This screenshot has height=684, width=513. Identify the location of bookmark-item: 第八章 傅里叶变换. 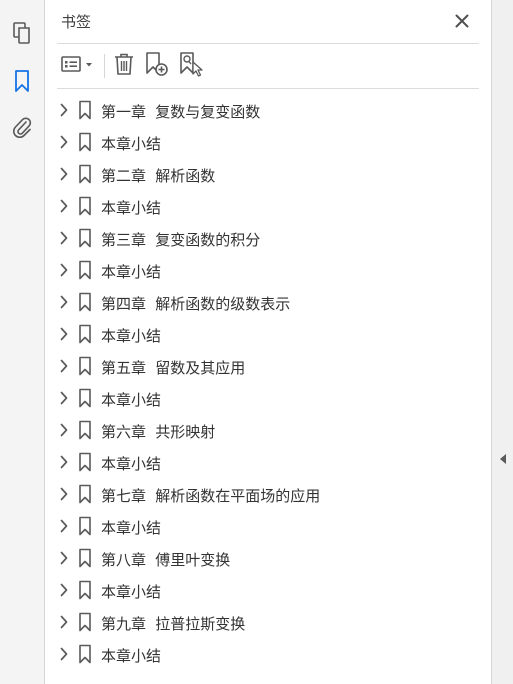
(268, 558).